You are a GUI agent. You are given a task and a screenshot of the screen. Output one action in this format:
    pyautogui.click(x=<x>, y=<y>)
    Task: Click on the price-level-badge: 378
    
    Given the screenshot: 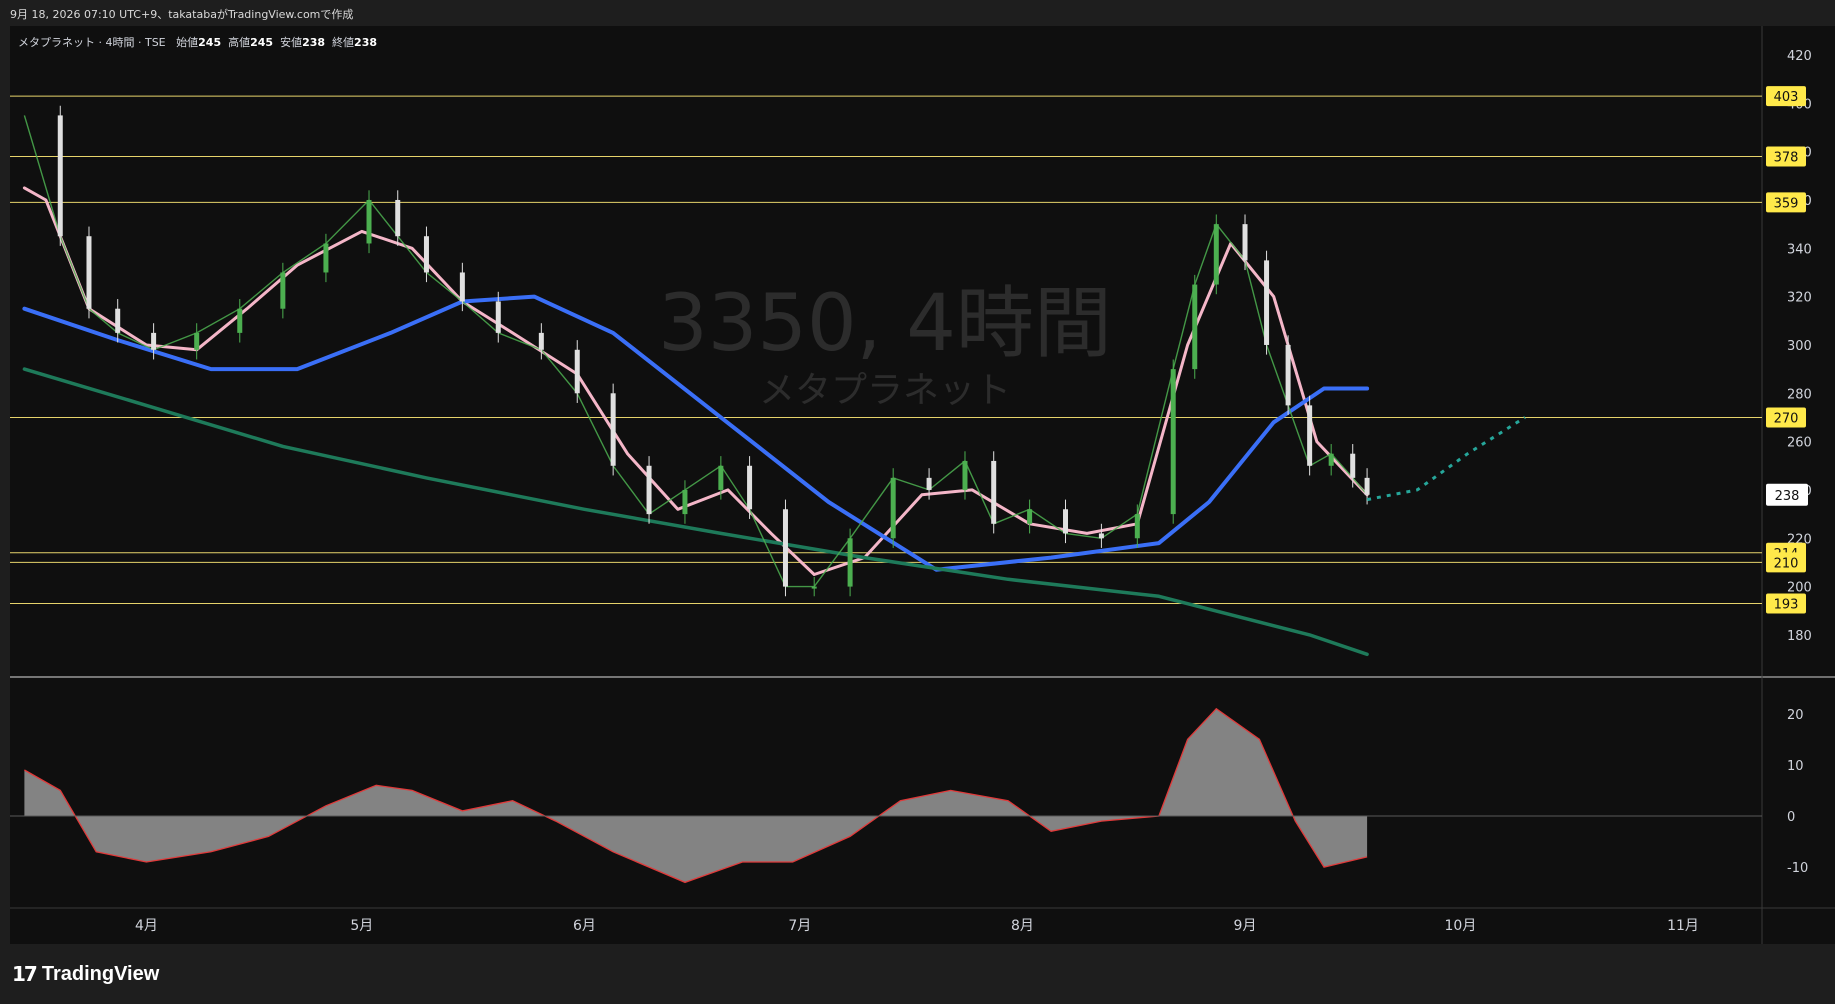 What is the action you would take?
    pyautogui.click(x=1786, y=156)
    